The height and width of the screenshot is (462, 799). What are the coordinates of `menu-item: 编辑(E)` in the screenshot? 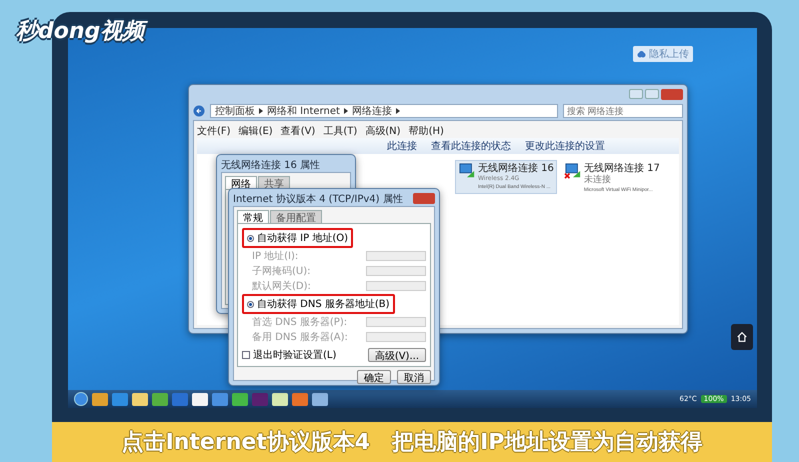 It's located at (255, 131).